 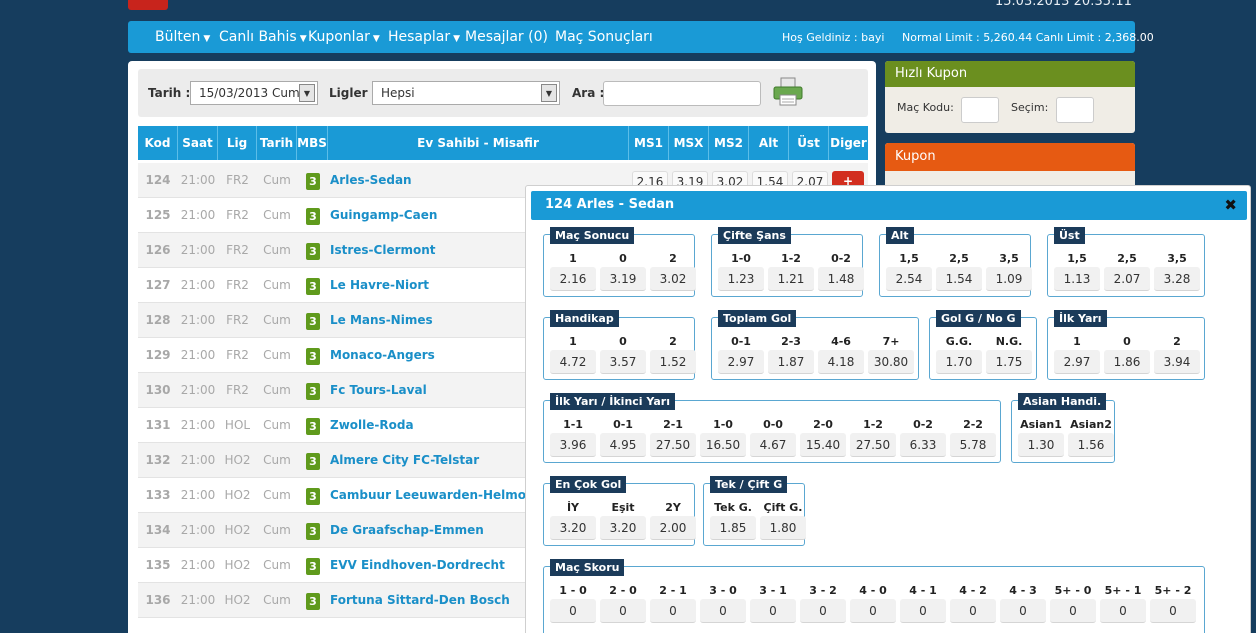 What do you see at coordinates (254, 93) in the screenshot?
I see `date-select: 15/03/2013 Cum ▼` at bounding box center [254, 93].